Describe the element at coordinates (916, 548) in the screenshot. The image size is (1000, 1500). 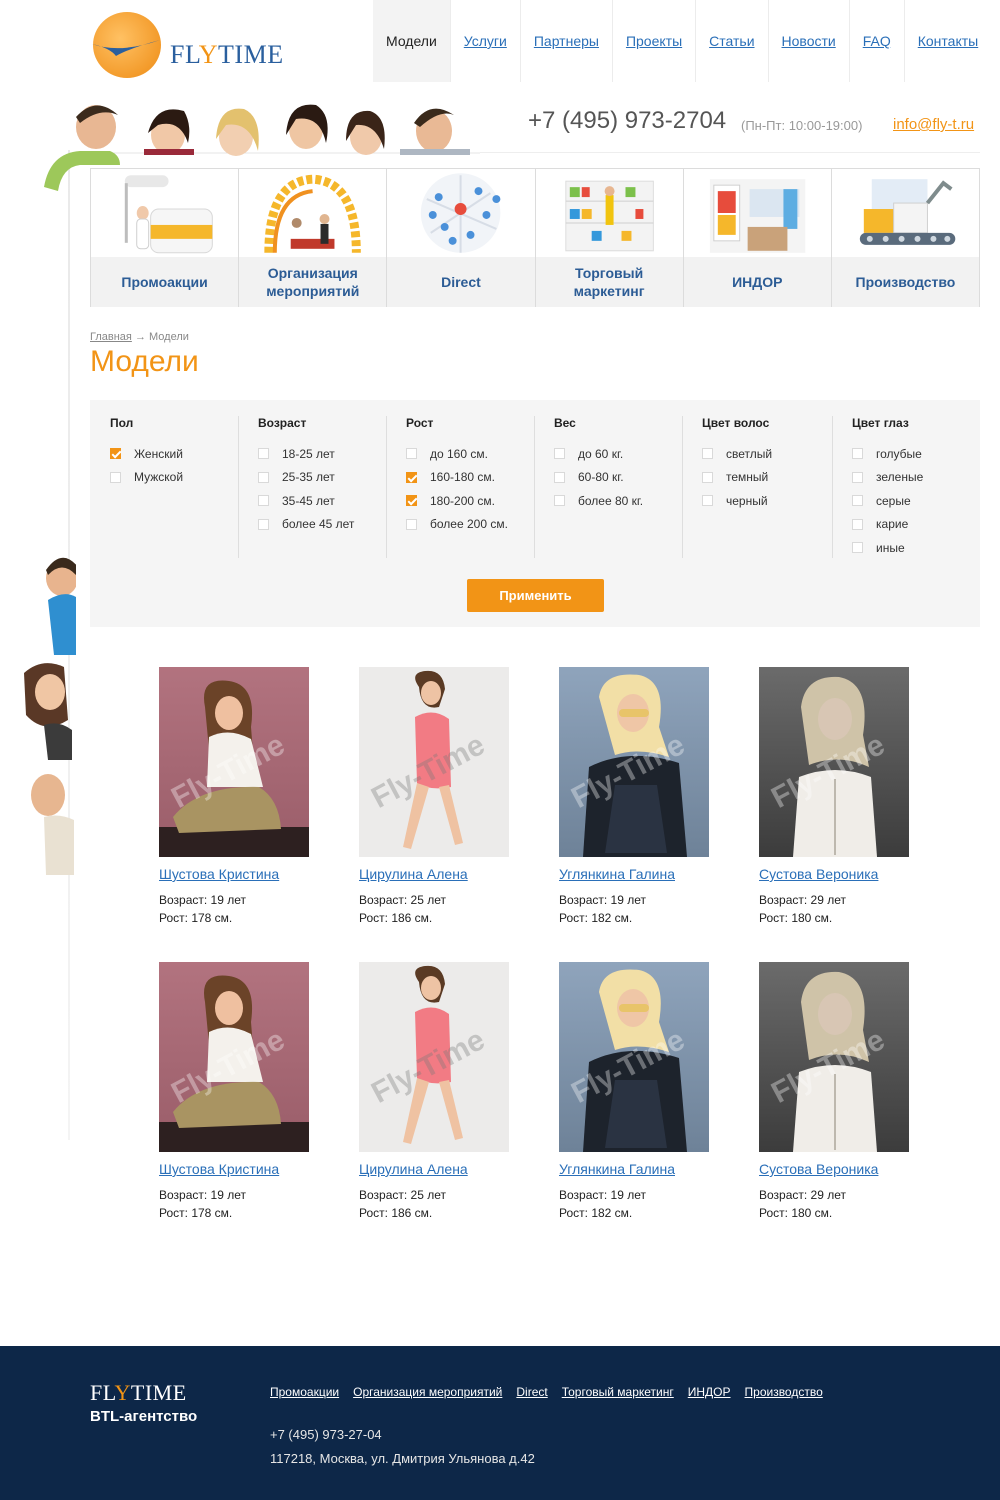
I see `filter-option-eyes-other: иные` at that location.